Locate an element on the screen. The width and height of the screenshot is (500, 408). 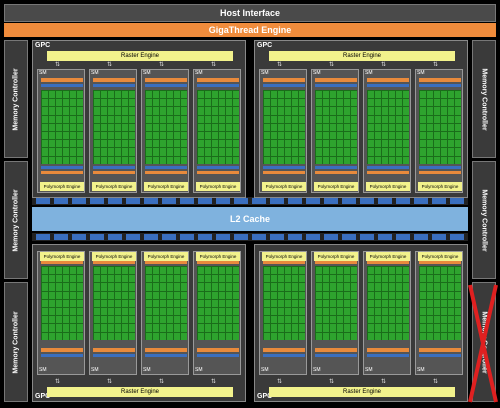
l2-cache-bar: L2 Cache is located at coordinates (250, 219).